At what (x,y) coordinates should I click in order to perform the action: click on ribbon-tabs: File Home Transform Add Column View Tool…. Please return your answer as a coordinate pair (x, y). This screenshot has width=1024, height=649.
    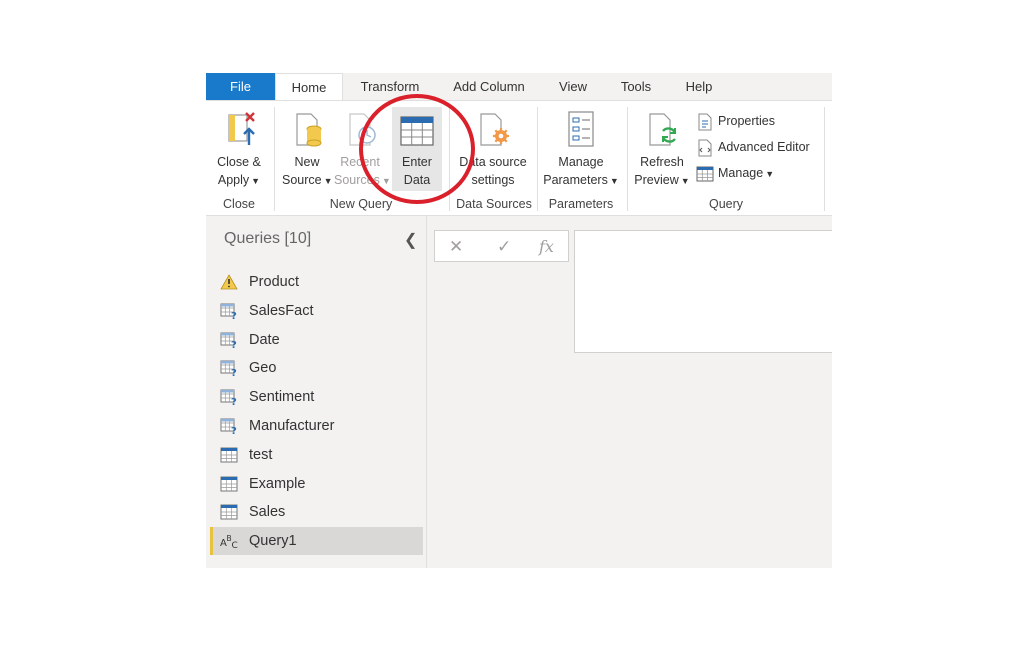
    Looking at the image, I should click on (519, 87).